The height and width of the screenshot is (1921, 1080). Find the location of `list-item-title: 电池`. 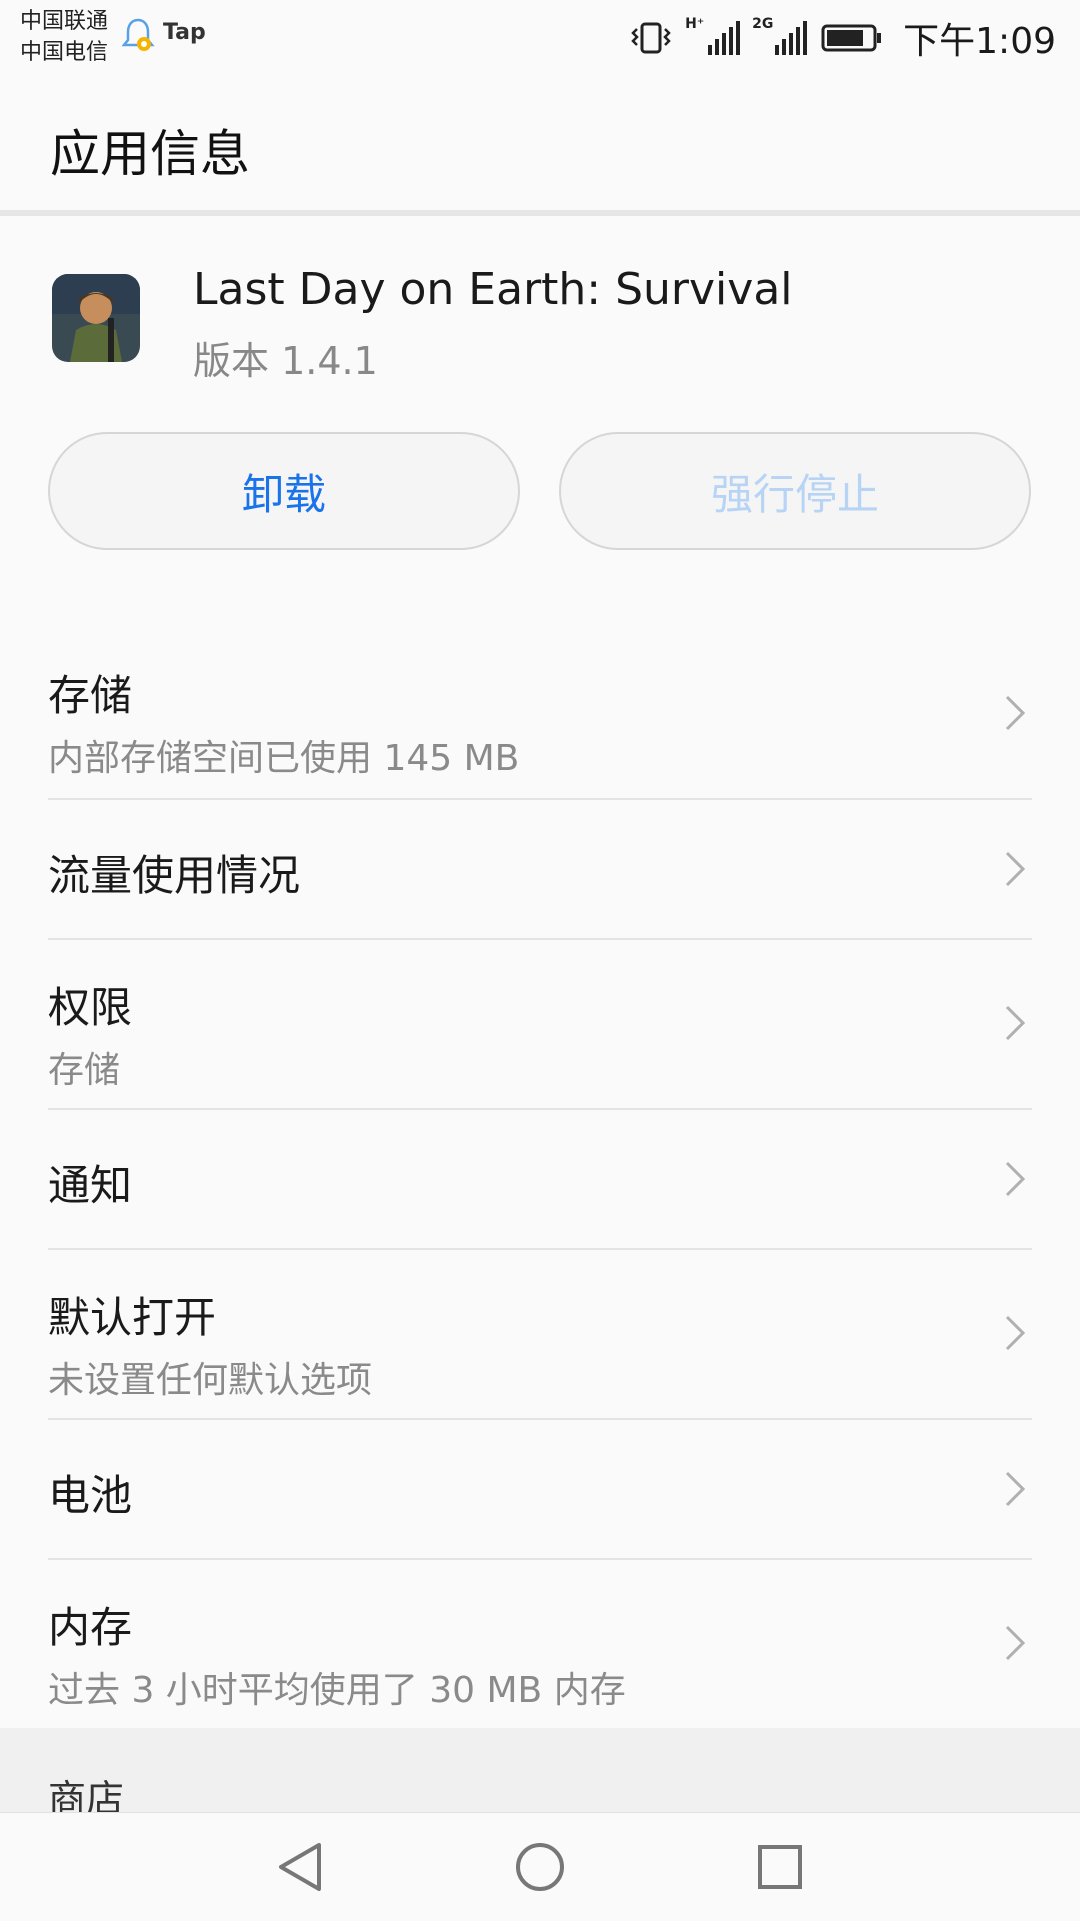

list-item-title: 电池 is located at coordinates (90, 1495).